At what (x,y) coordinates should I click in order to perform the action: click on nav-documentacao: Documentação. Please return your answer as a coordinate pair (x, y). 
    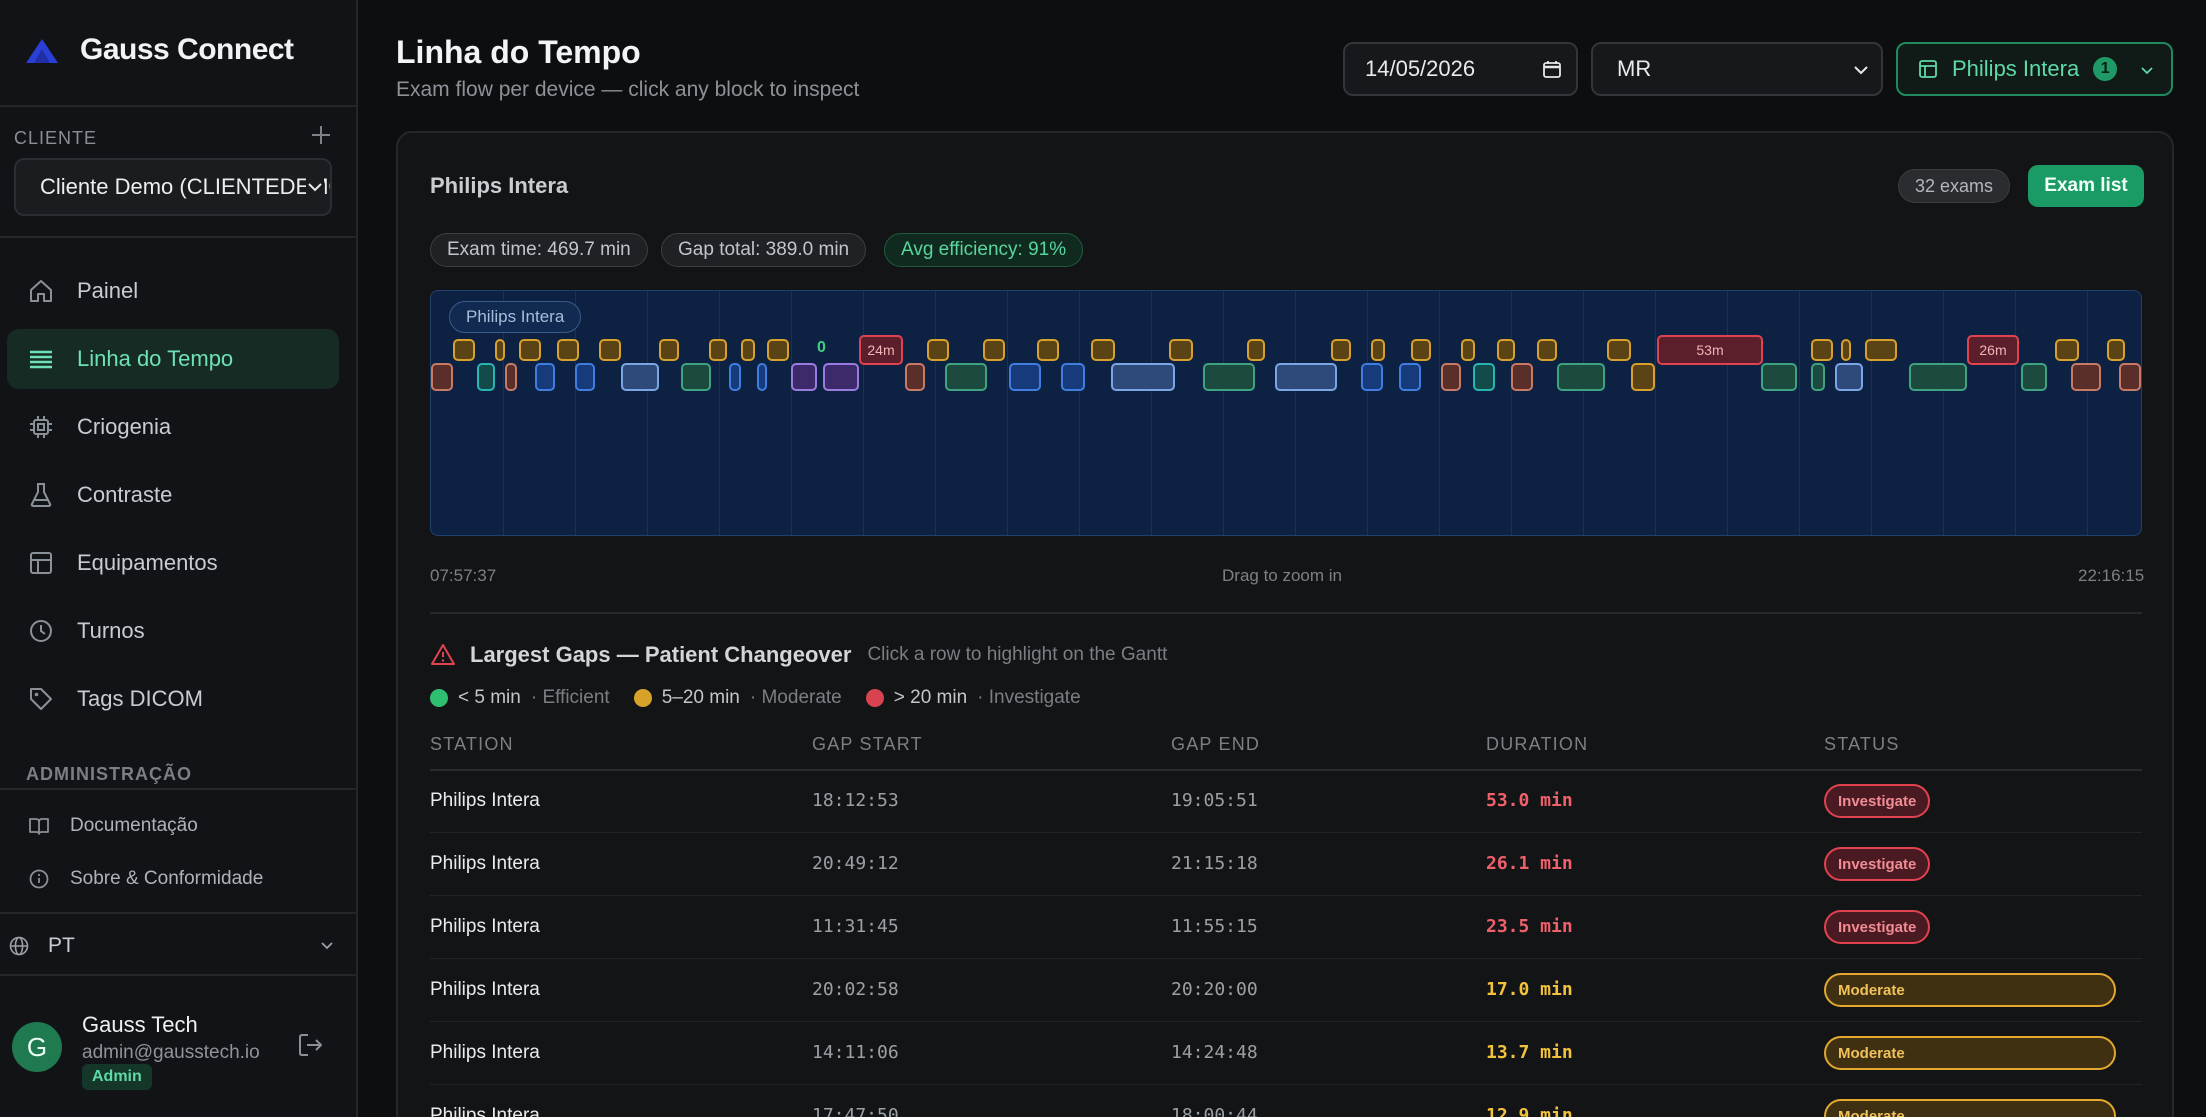
    Looking at the image, I should click on (113, 826).